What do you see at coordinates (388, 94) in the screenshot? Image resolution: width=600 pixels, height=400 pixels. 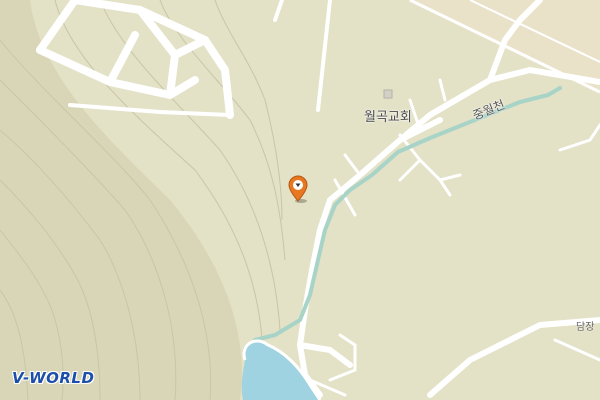 I see `church-poi-icon` at bounding box center [388, 94].